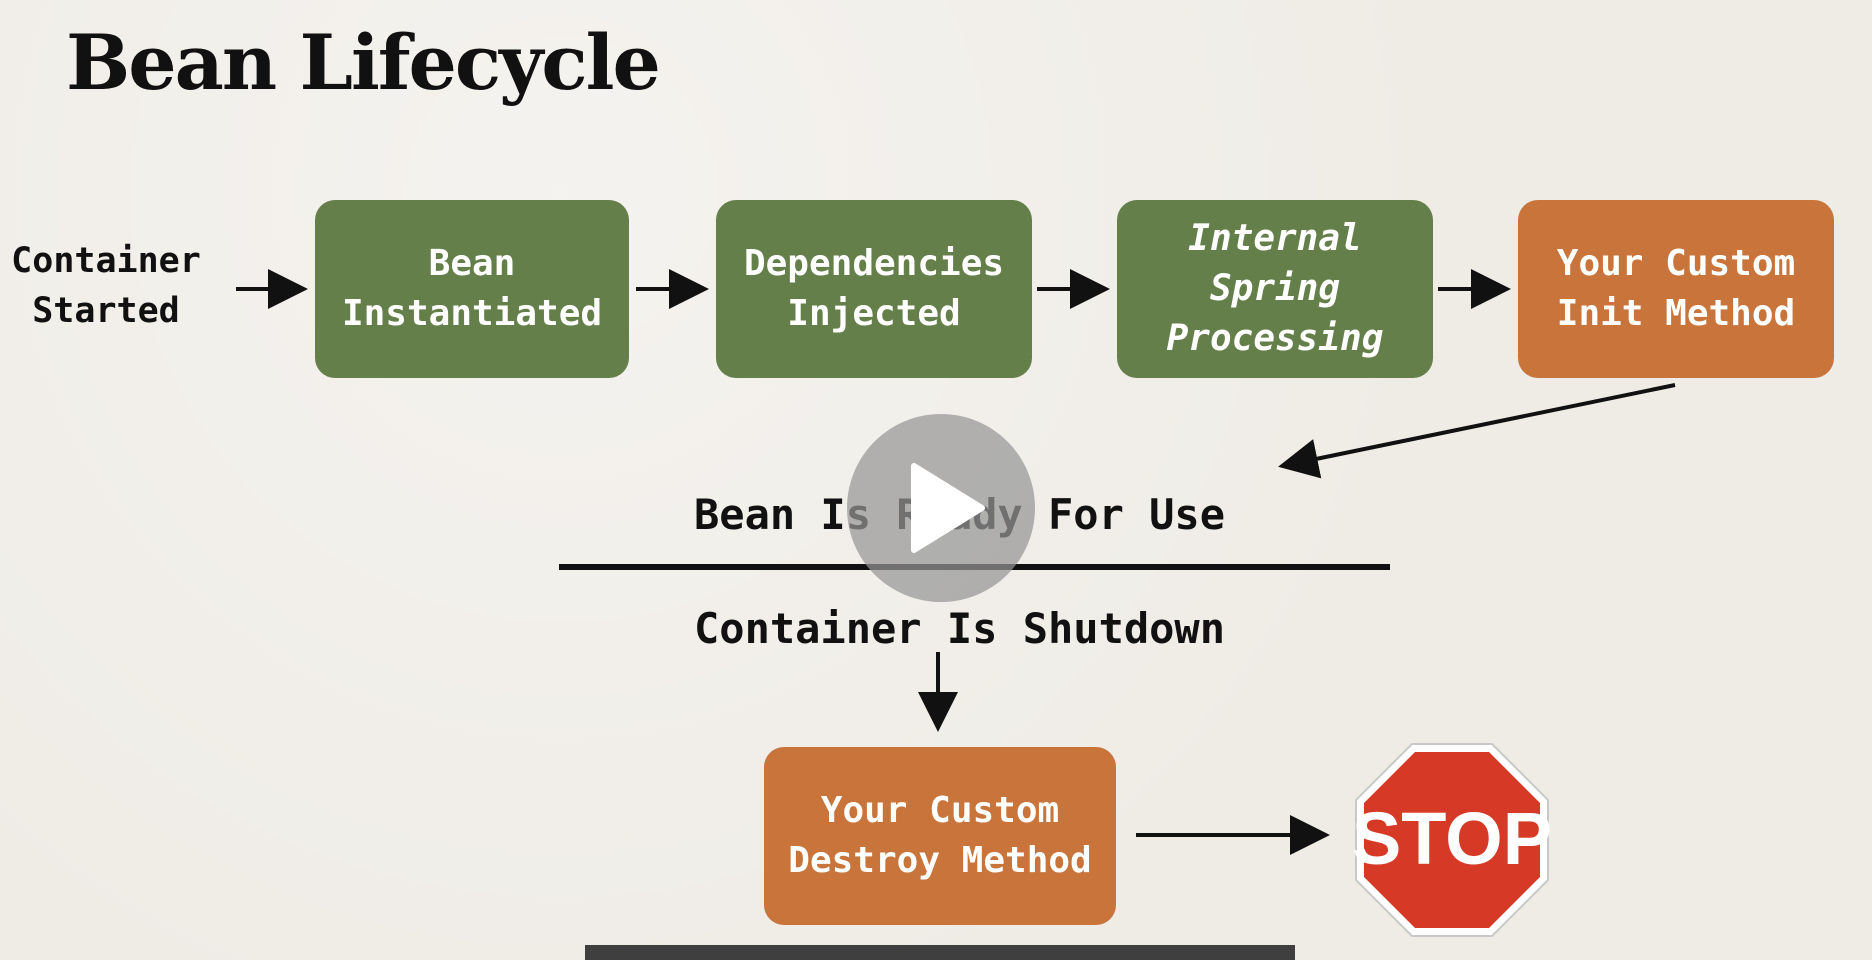 Image resolution: width=1872 pixels, height=960 pixels. I want to click on stop-sign-icon: STOP, so click(1452, 842).